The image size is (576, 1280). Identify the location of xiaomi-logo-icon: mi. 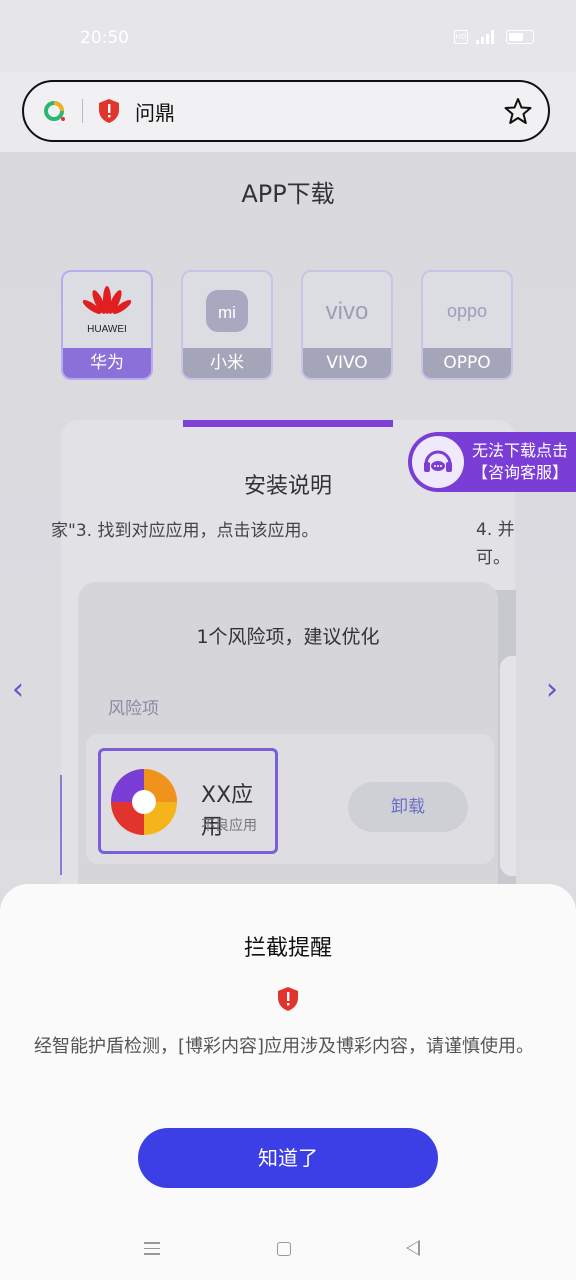
(227, 311).